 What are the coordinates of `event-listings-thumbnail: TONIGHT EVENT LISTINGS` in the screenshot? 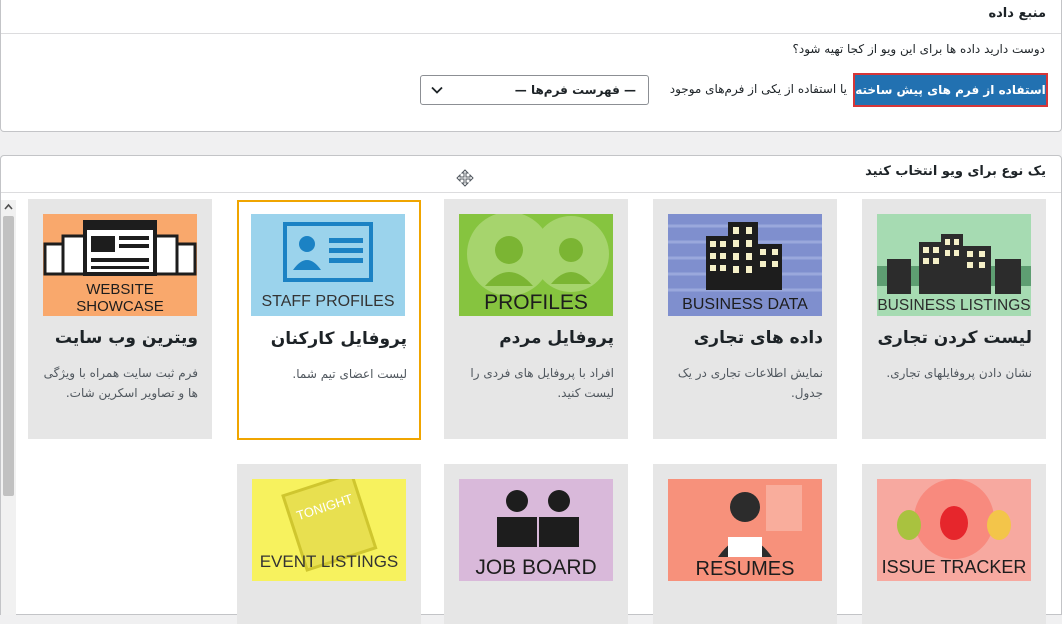 It's located at (329, 530).